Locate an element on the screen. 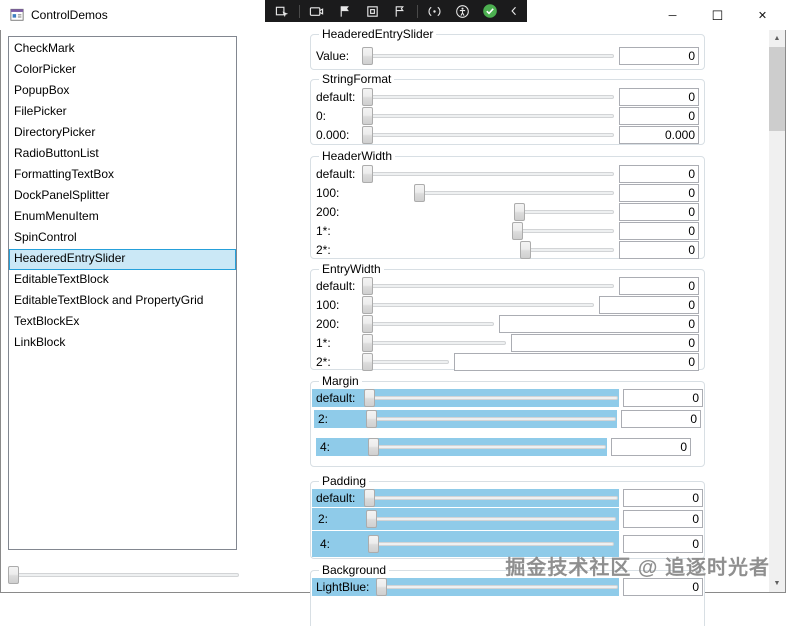  minimize-button: ─ is located at coordinates (672, 15).